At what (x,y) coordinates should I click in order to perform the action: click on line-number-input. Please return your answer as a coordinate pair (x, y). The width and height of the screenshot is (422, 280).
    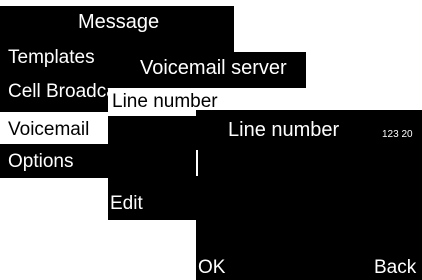
    Looking at the image, I should click on (309, 164).